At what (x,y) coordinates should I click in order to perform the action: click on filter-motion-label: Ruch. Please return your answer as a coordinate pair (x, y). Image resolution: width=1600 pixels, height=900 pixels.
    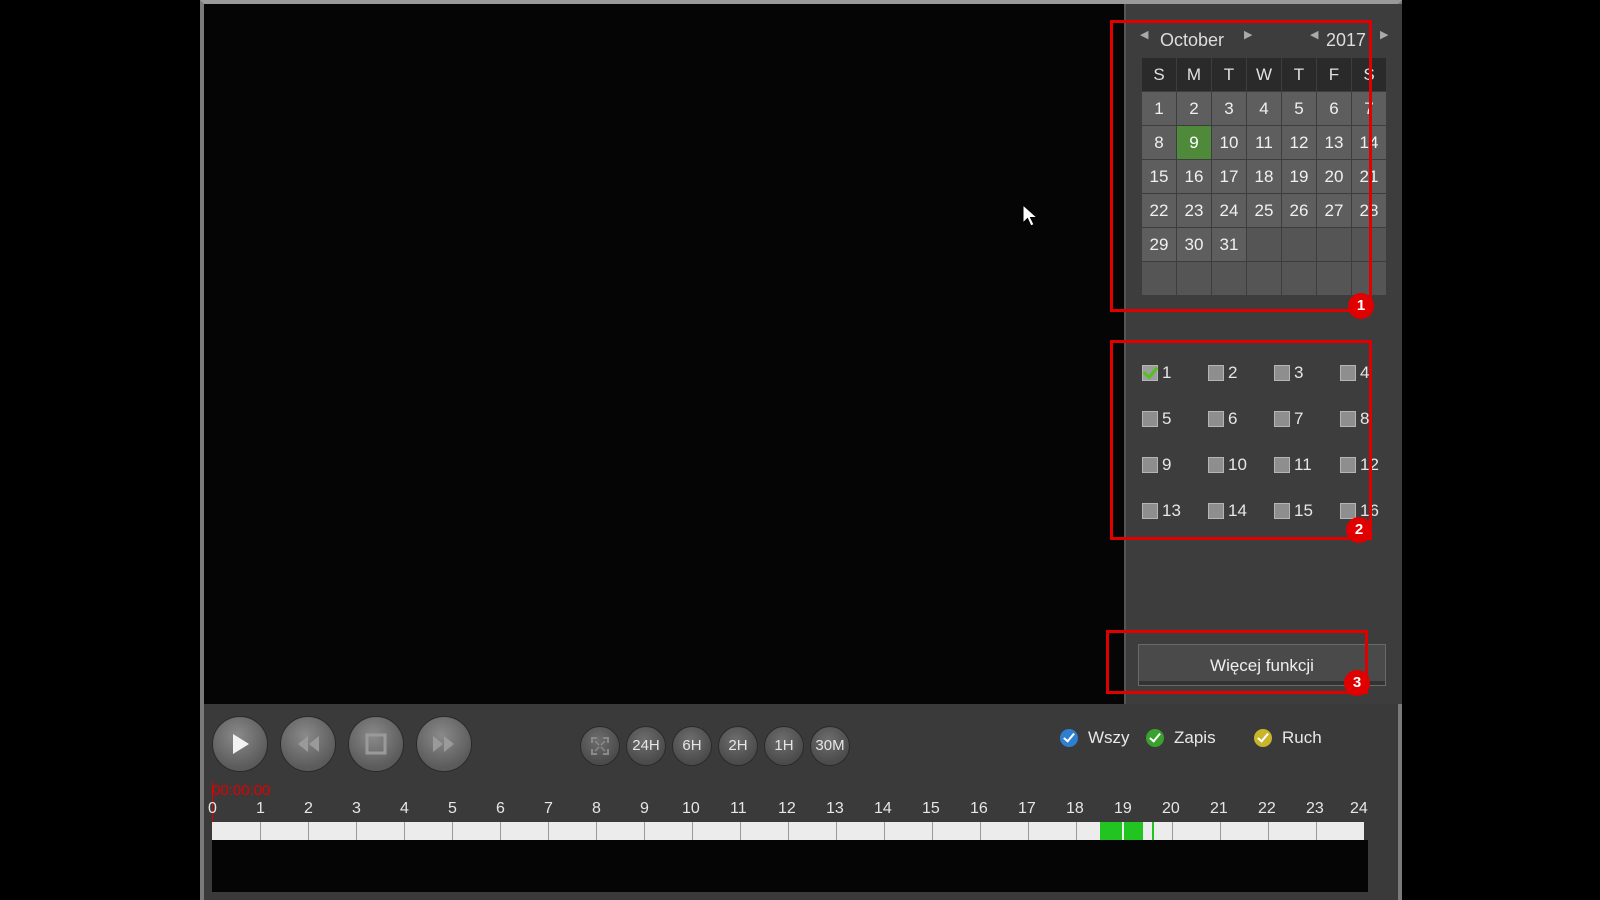
    Looking at the image, I should click on (1302, 737).